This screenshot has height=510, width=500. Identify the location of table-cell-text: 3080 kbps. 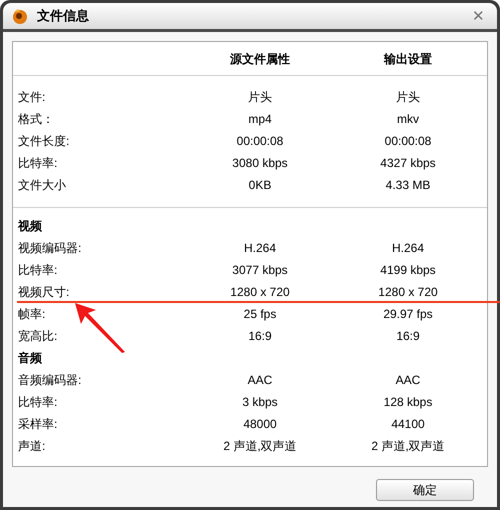
(260, 163).